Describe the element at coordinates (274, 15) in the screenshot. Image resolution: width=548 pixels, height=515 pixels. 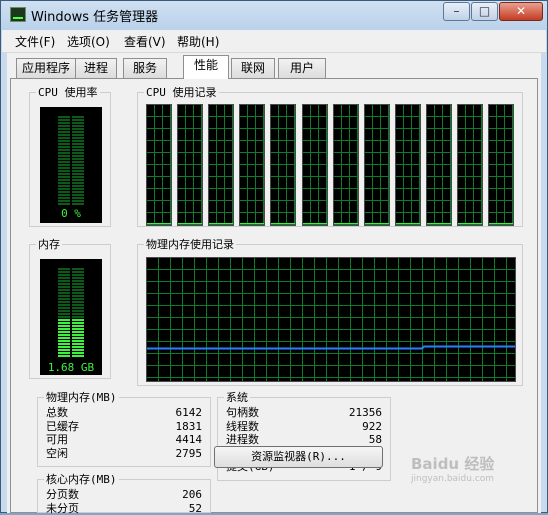
I see `title-bar: Windows 任务管理器 – □ ✕` at that location.